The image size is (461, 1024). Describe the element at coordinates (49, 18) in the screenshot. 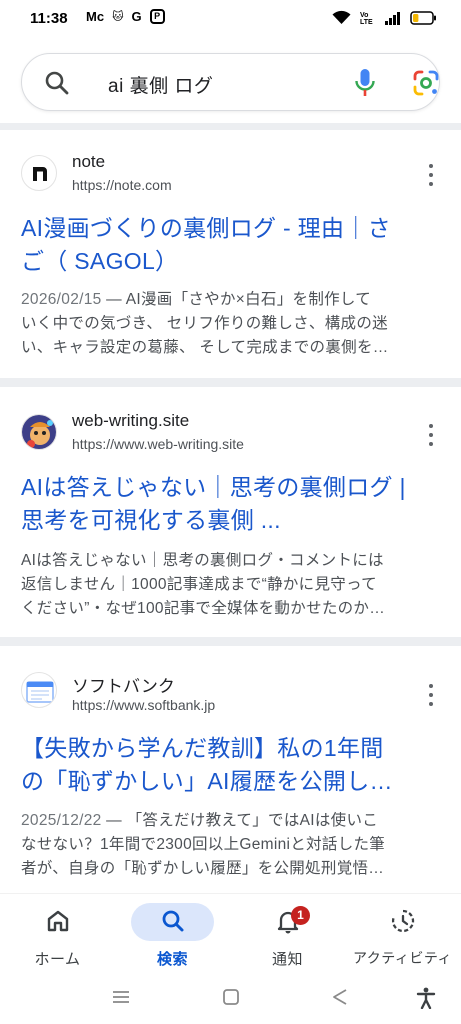

I see `status-time: 11:38` at that location.